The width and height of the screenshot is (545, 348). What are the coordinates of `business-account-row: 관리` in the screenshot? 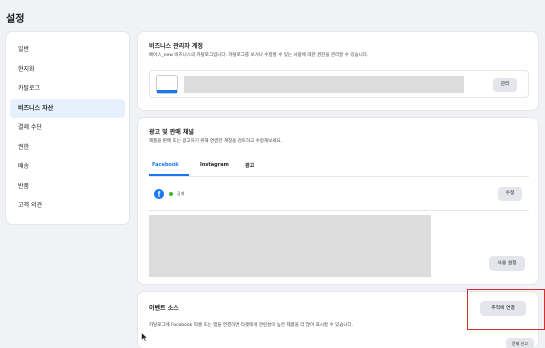 It's located at (339, 84).